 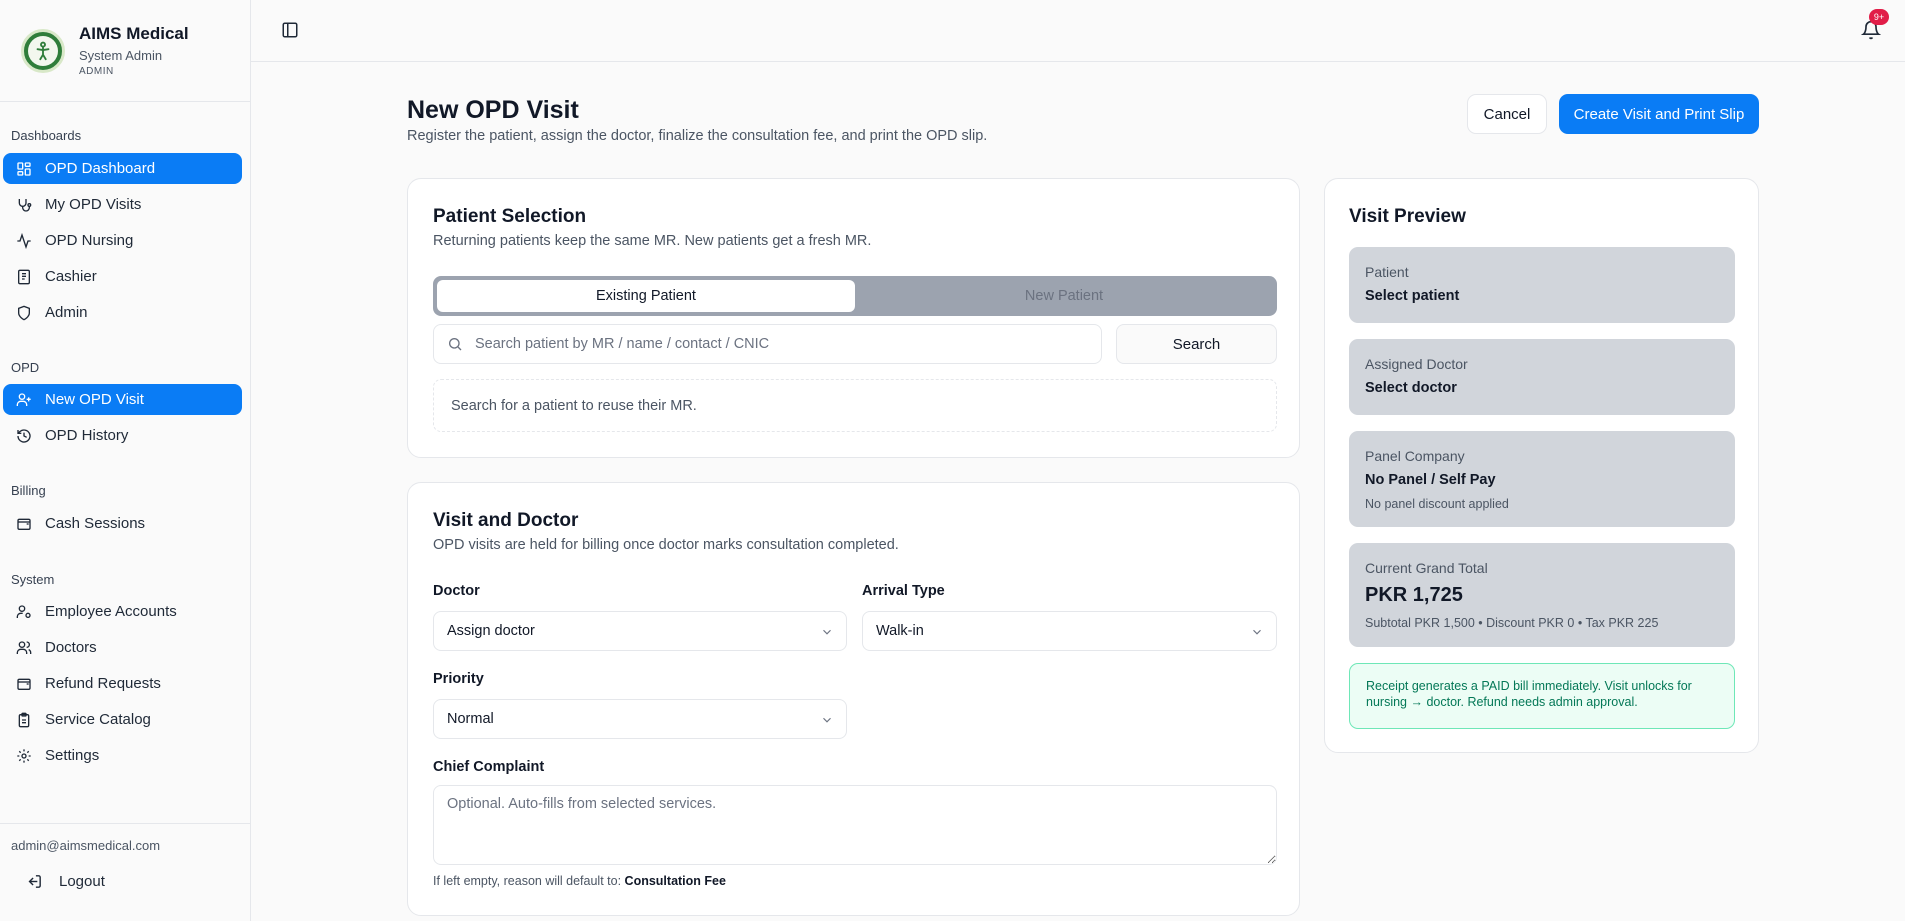 I want to click on sidebar-item-cash-sessions: Cash Sessions, so click(x=122, y=523).